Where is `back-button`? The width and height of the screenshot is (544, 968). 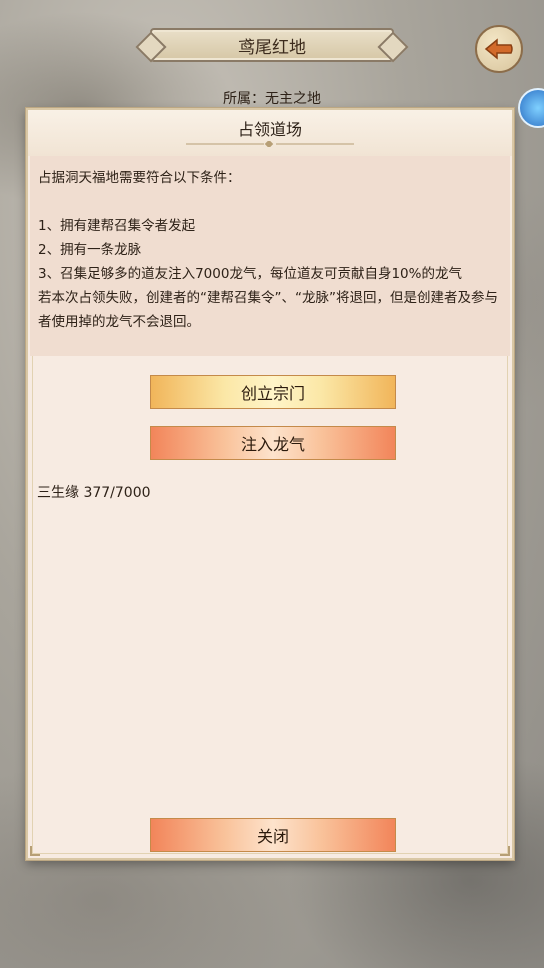
back-button is located at coordinates (499, 49).